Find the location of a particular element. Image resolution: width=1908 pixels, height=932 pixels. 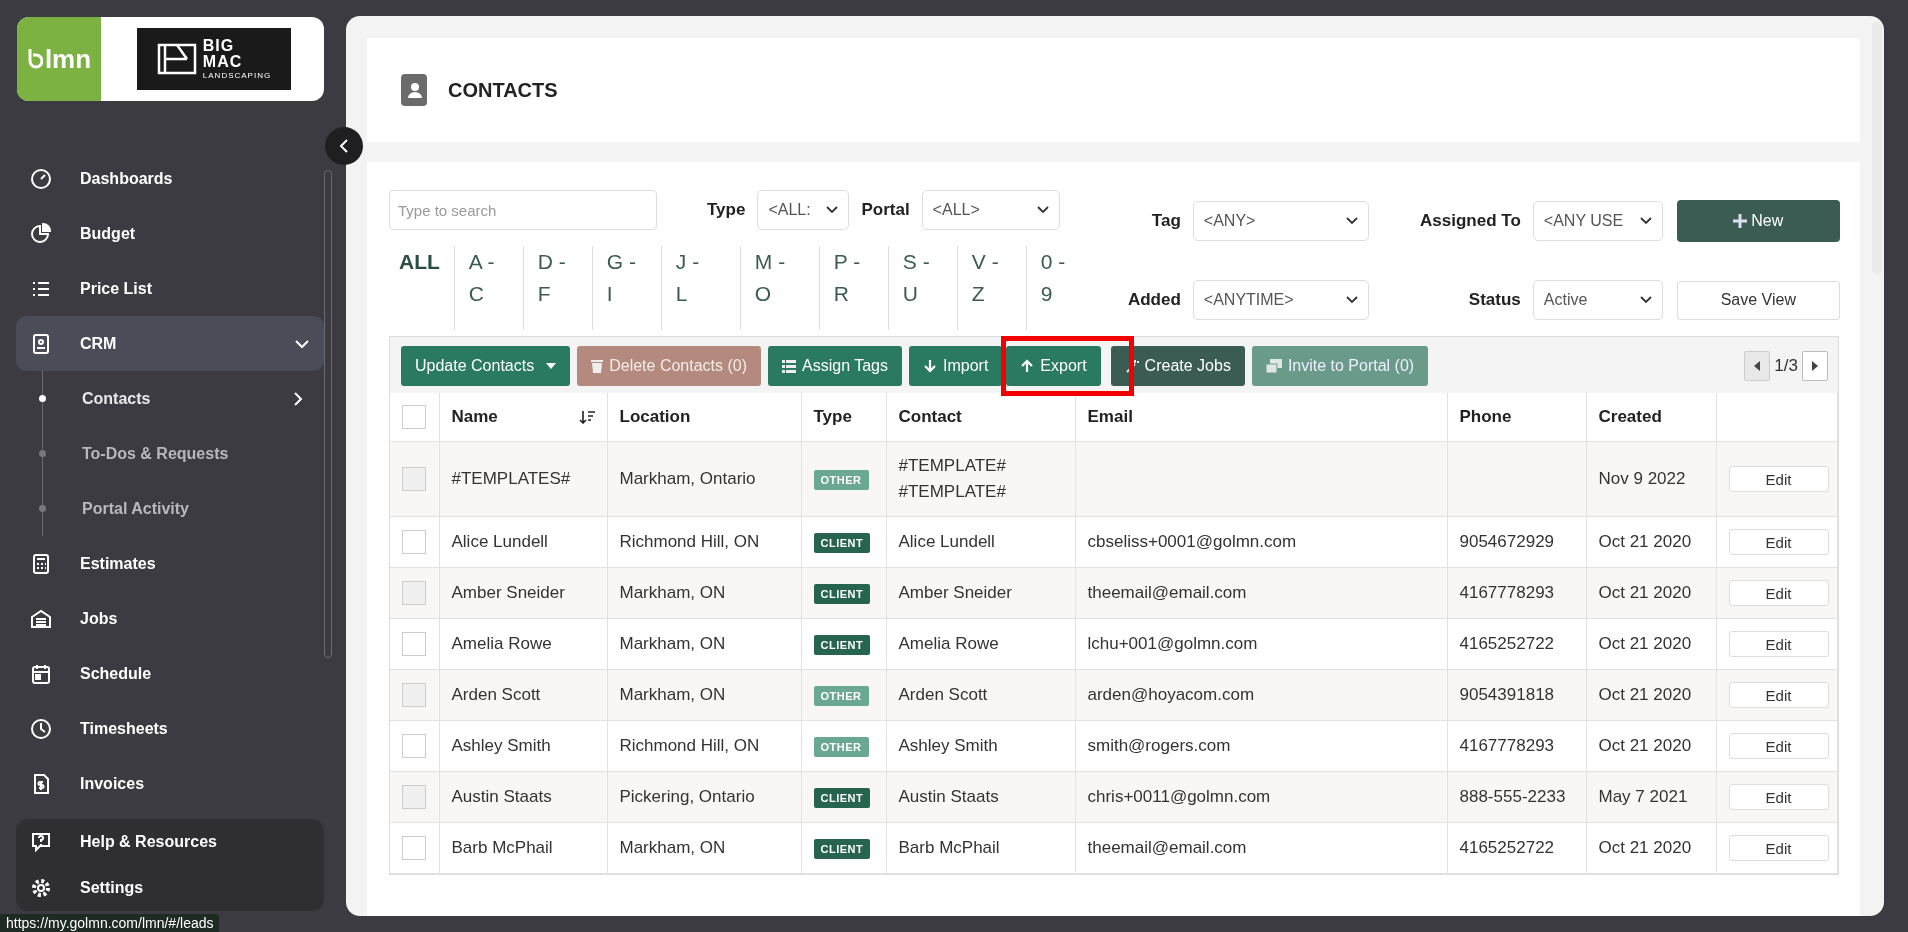

list-icon is located at coordinates (789, 366).